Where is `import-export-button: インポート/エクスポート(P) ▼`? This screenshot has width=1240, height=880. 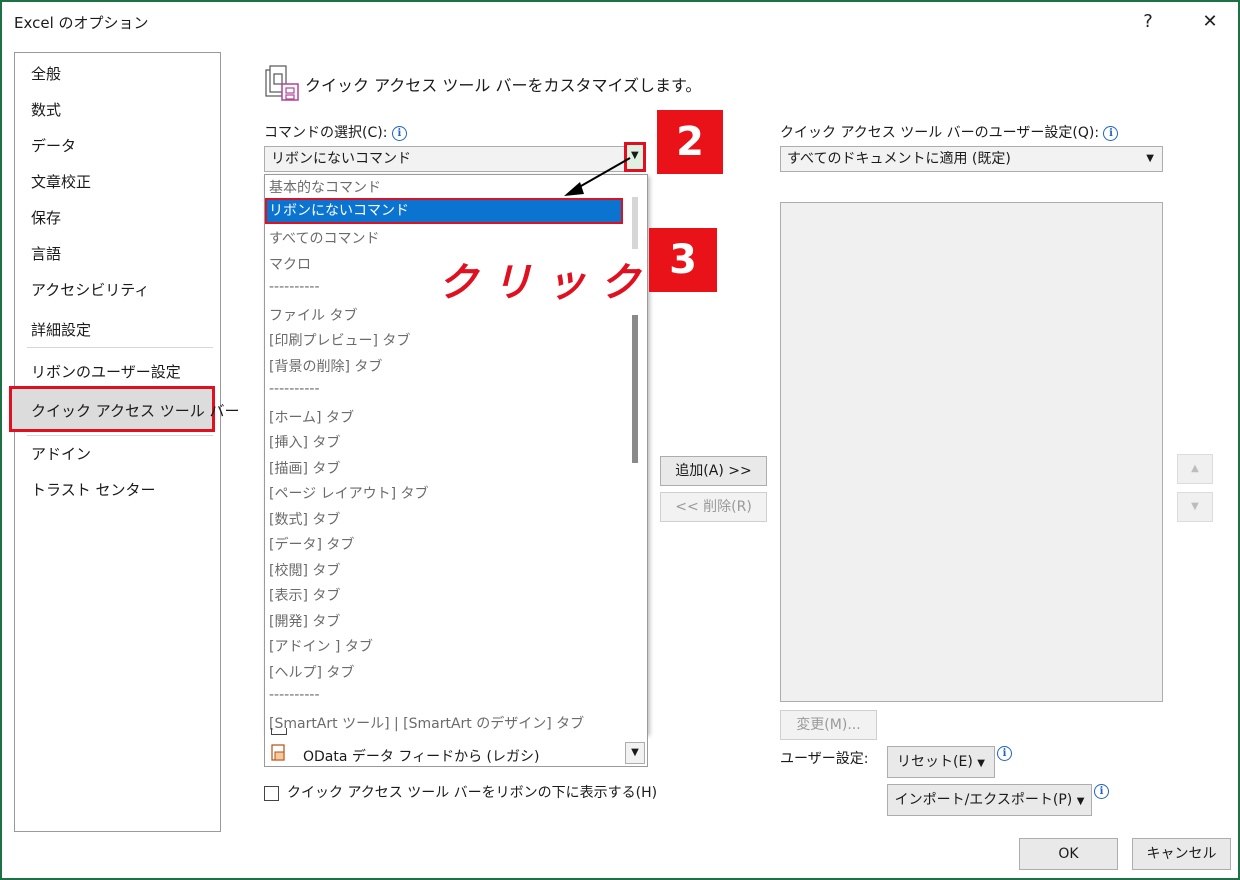
import-export-button: インポート/エクスポート(P) ▼ is located at coordinates (989, 800).